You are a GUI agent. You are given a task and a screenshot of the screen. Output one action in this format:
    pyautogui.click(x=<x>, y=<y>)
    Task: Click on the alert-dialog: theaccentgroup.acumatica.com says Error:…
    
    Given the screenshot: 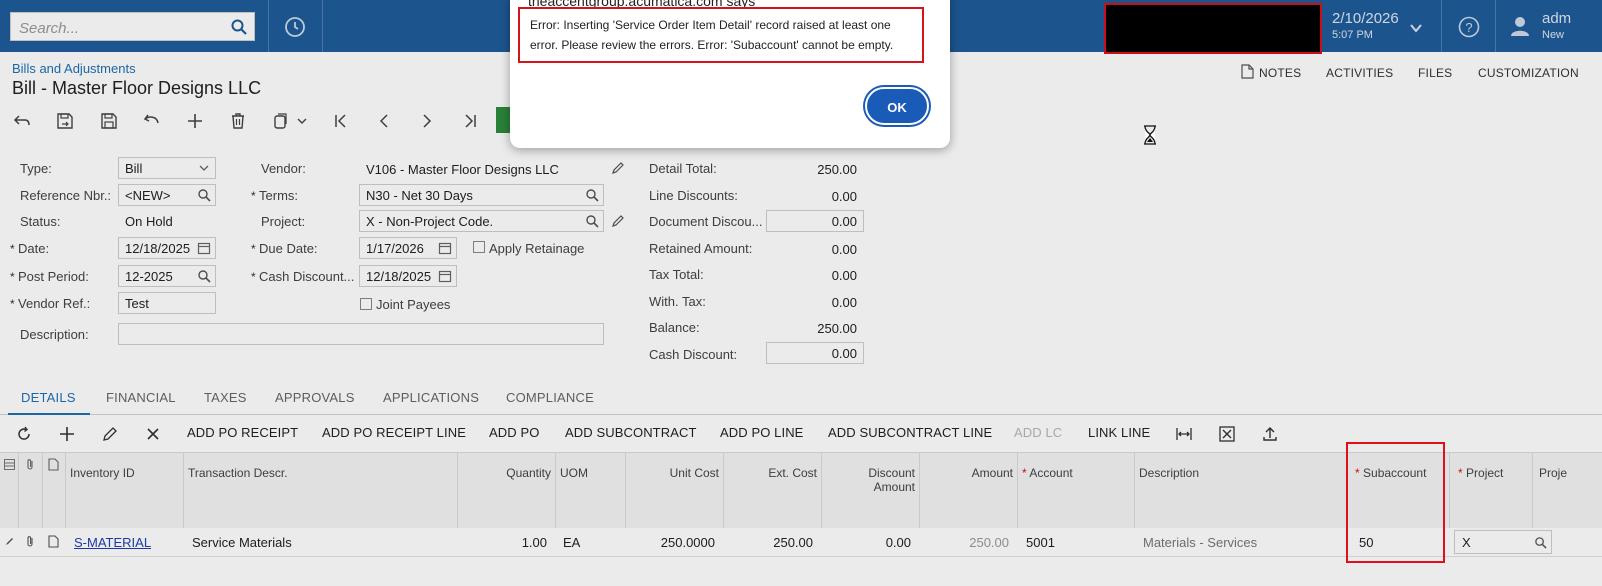 What is the action you would take?
    pyautogui.click(x=730, y=74)
    